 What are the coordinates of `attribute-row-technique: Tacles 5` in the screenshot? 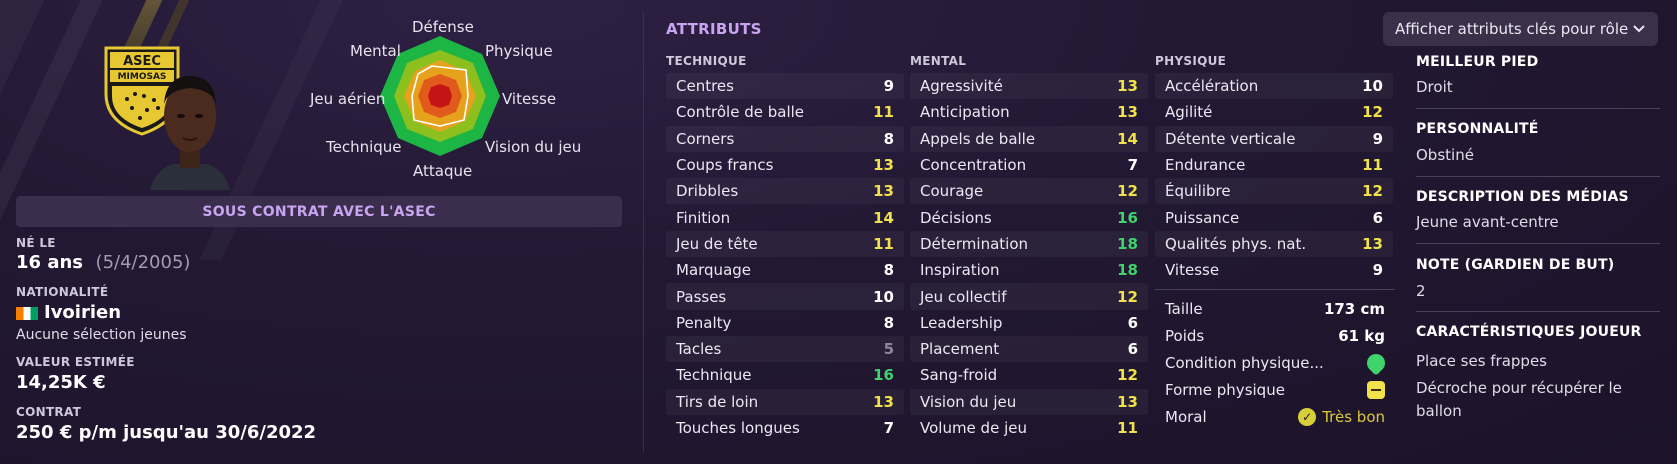 It's located at (785, 349).